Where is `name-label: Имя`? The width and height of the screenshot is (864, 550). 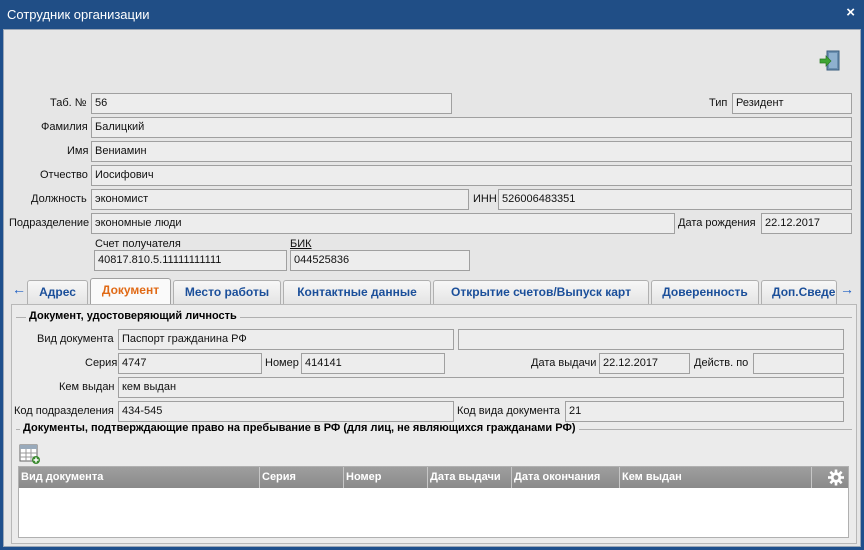 name-label: Имя is located at coordinates (78, 151).